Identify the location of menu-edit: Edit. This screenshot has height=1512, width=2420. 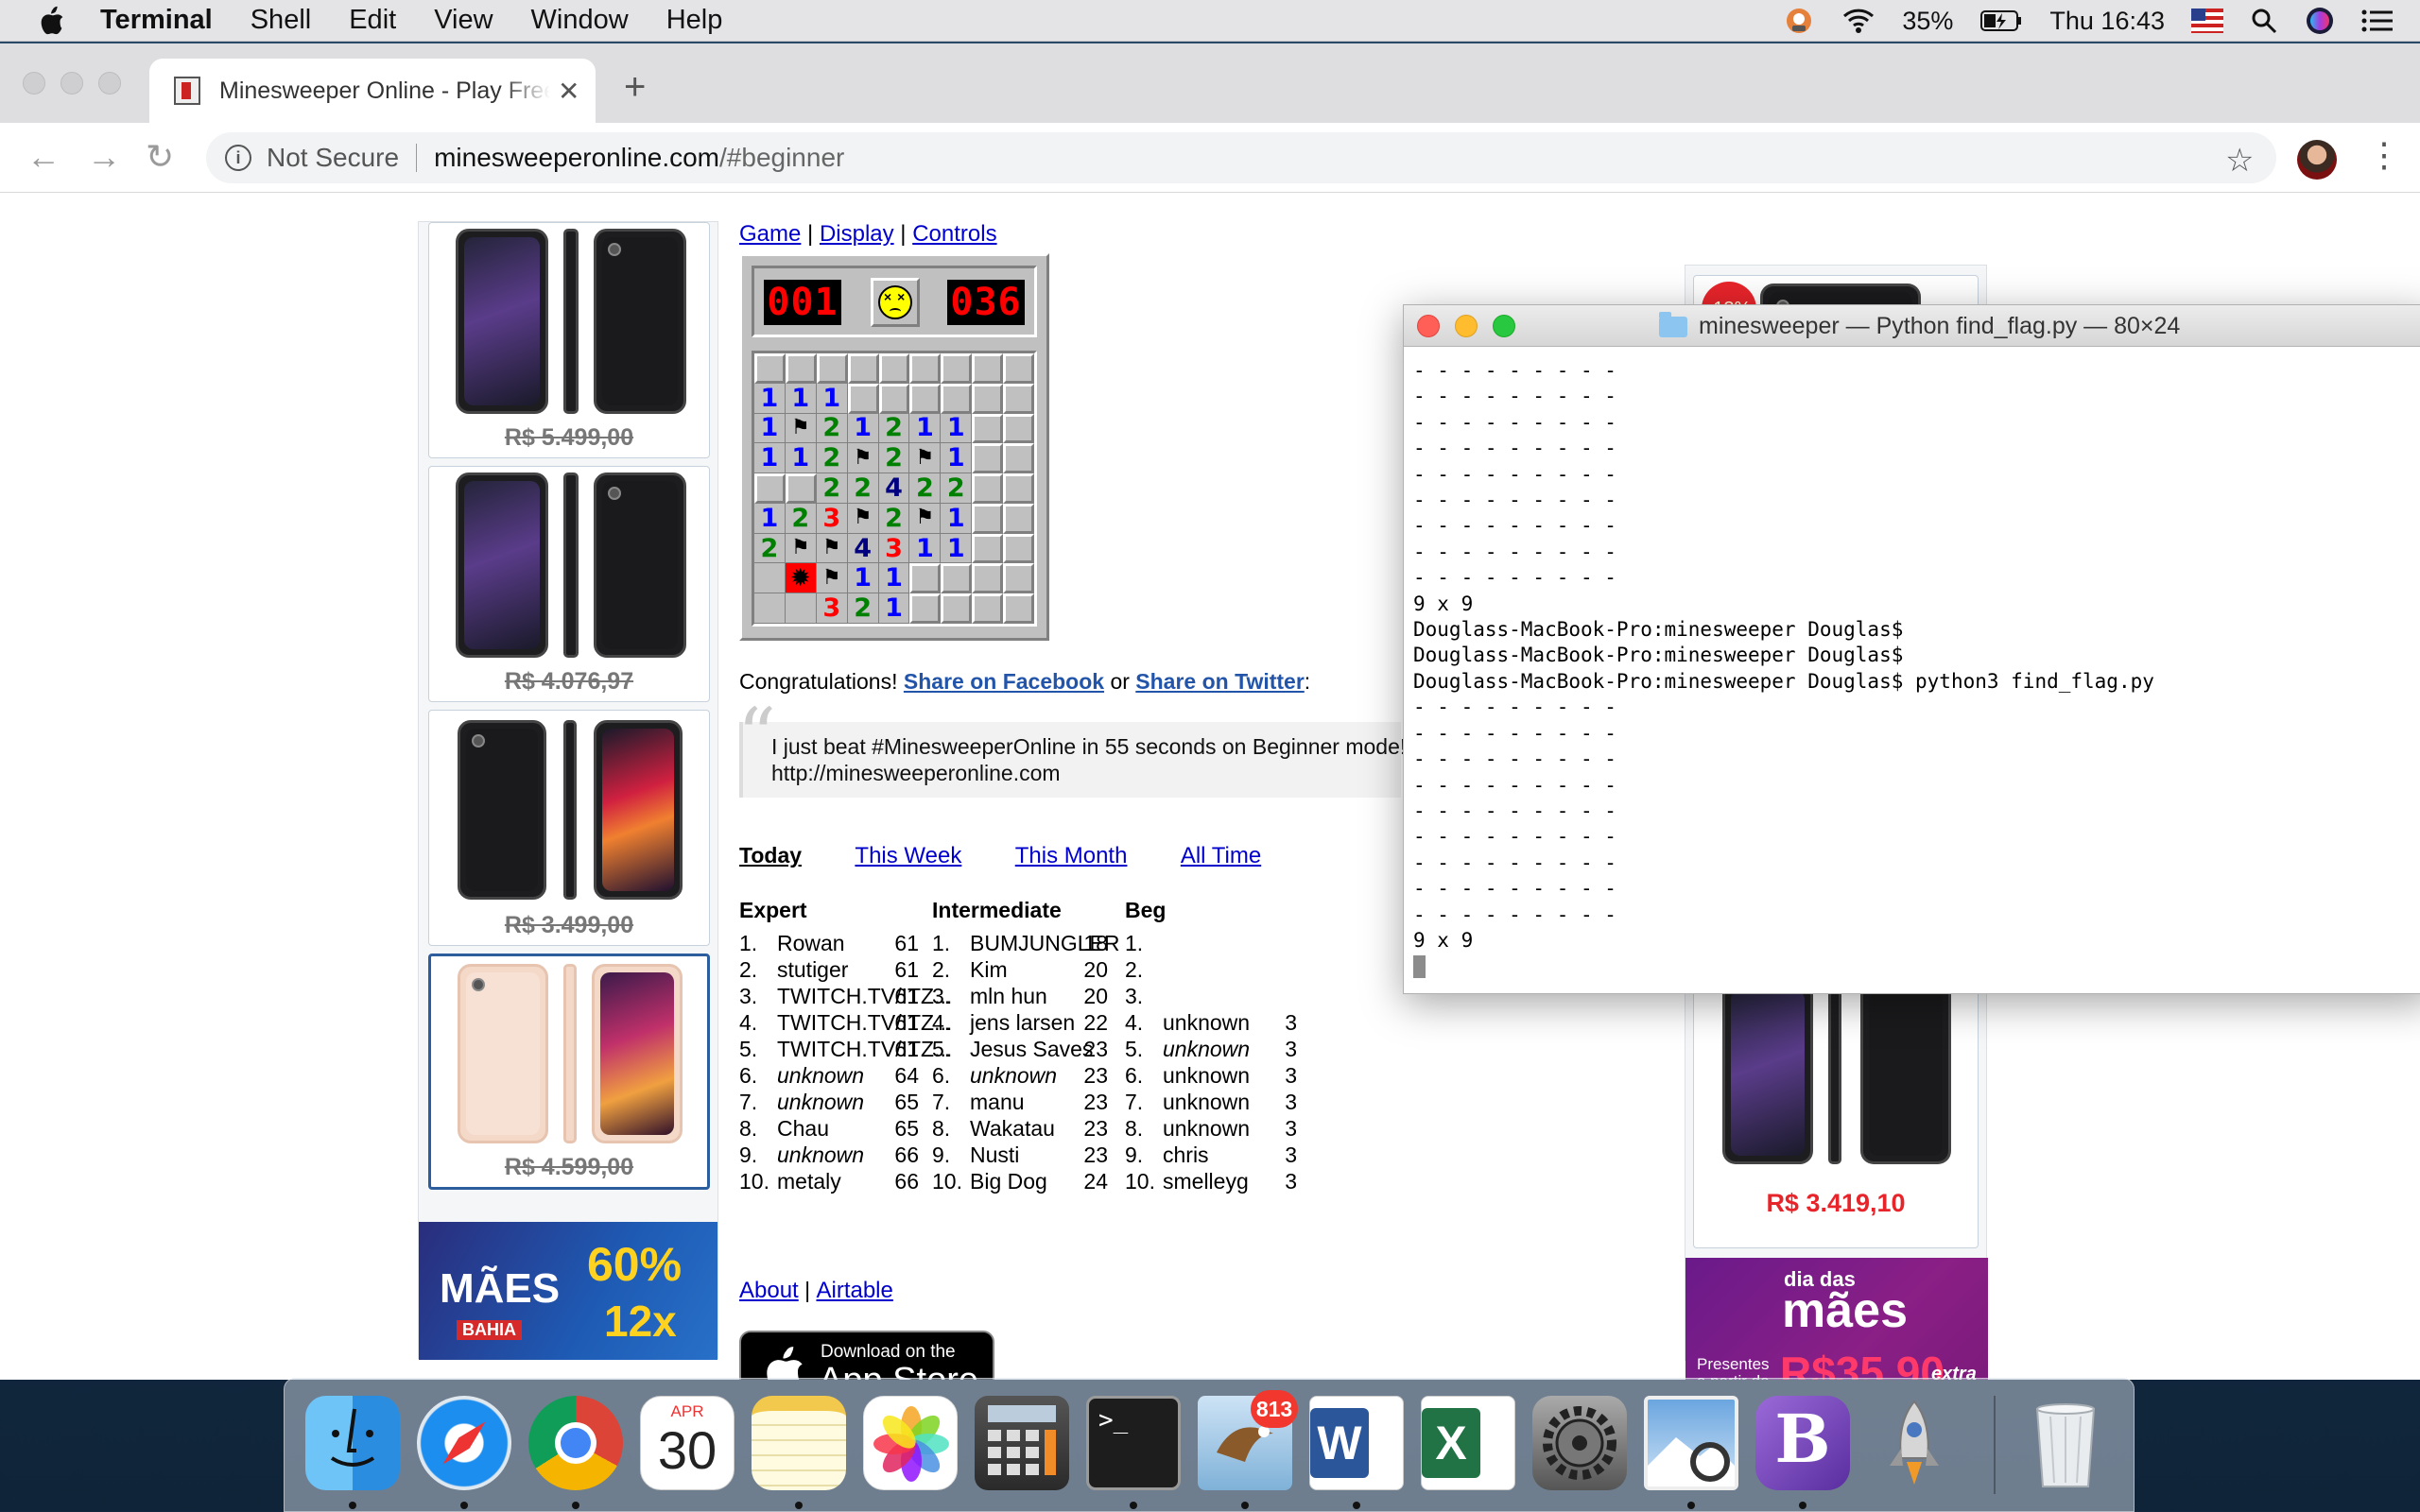
(373, 20).